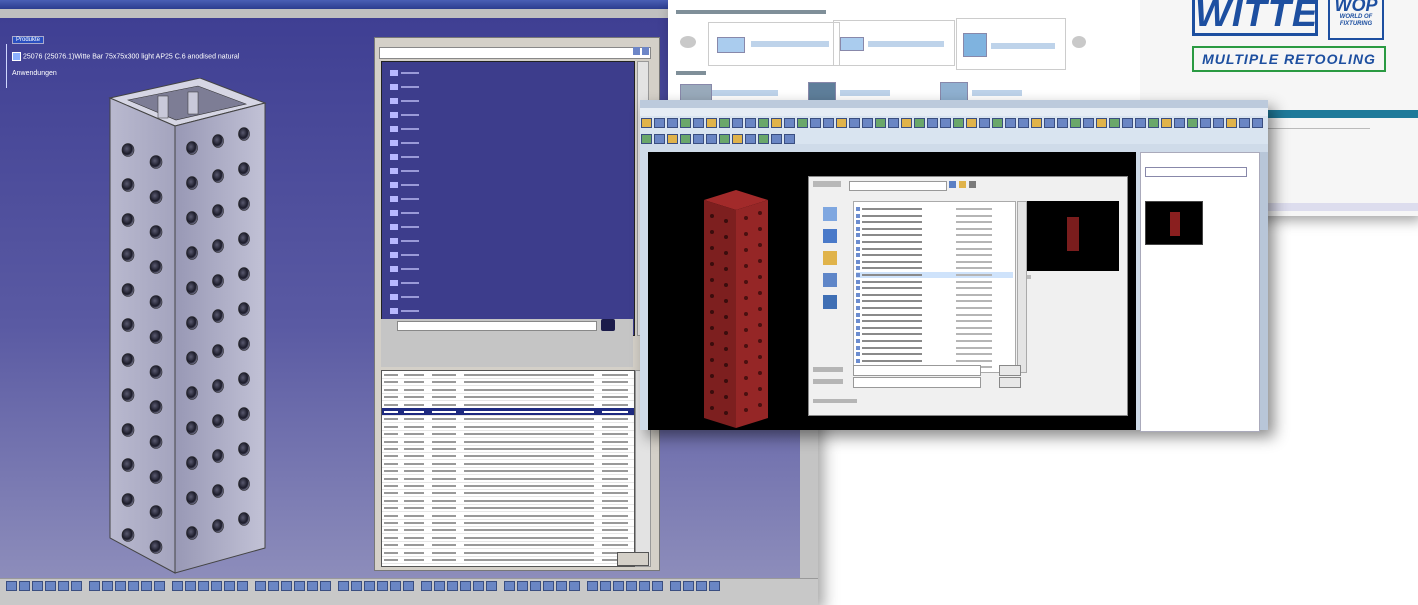  I want to click on back-arrow-icon, so click(645, 51).